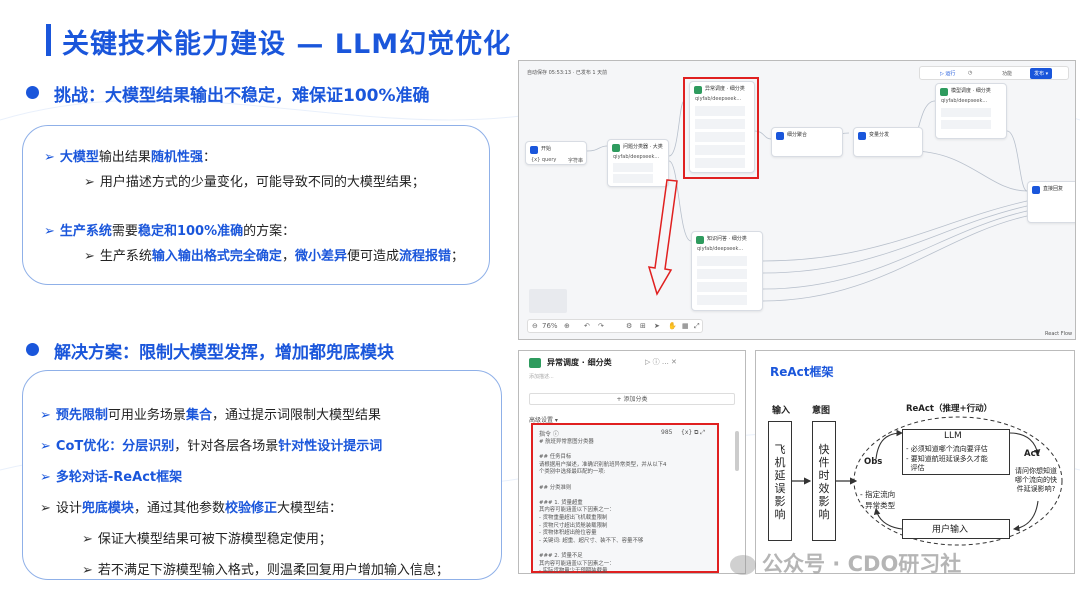  What do you see at coordinates (224, 353) in the screenshot?
I see `solution-heading: 解决方案：限制大模型发挥，增加都兜底模块` at bounding box center [224, 353].